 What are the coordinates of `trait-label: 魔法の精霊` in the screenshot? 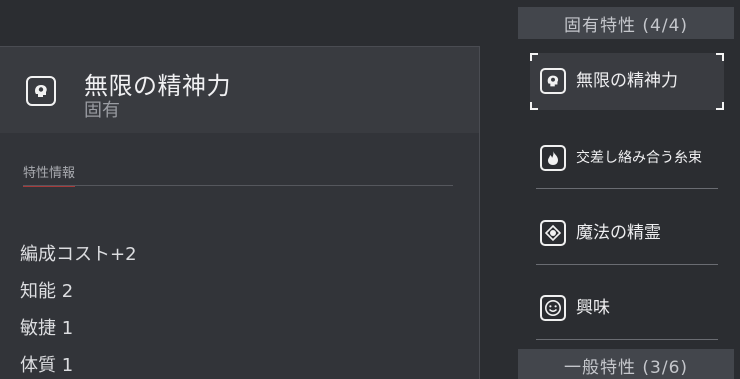 It's located at (618, 232).